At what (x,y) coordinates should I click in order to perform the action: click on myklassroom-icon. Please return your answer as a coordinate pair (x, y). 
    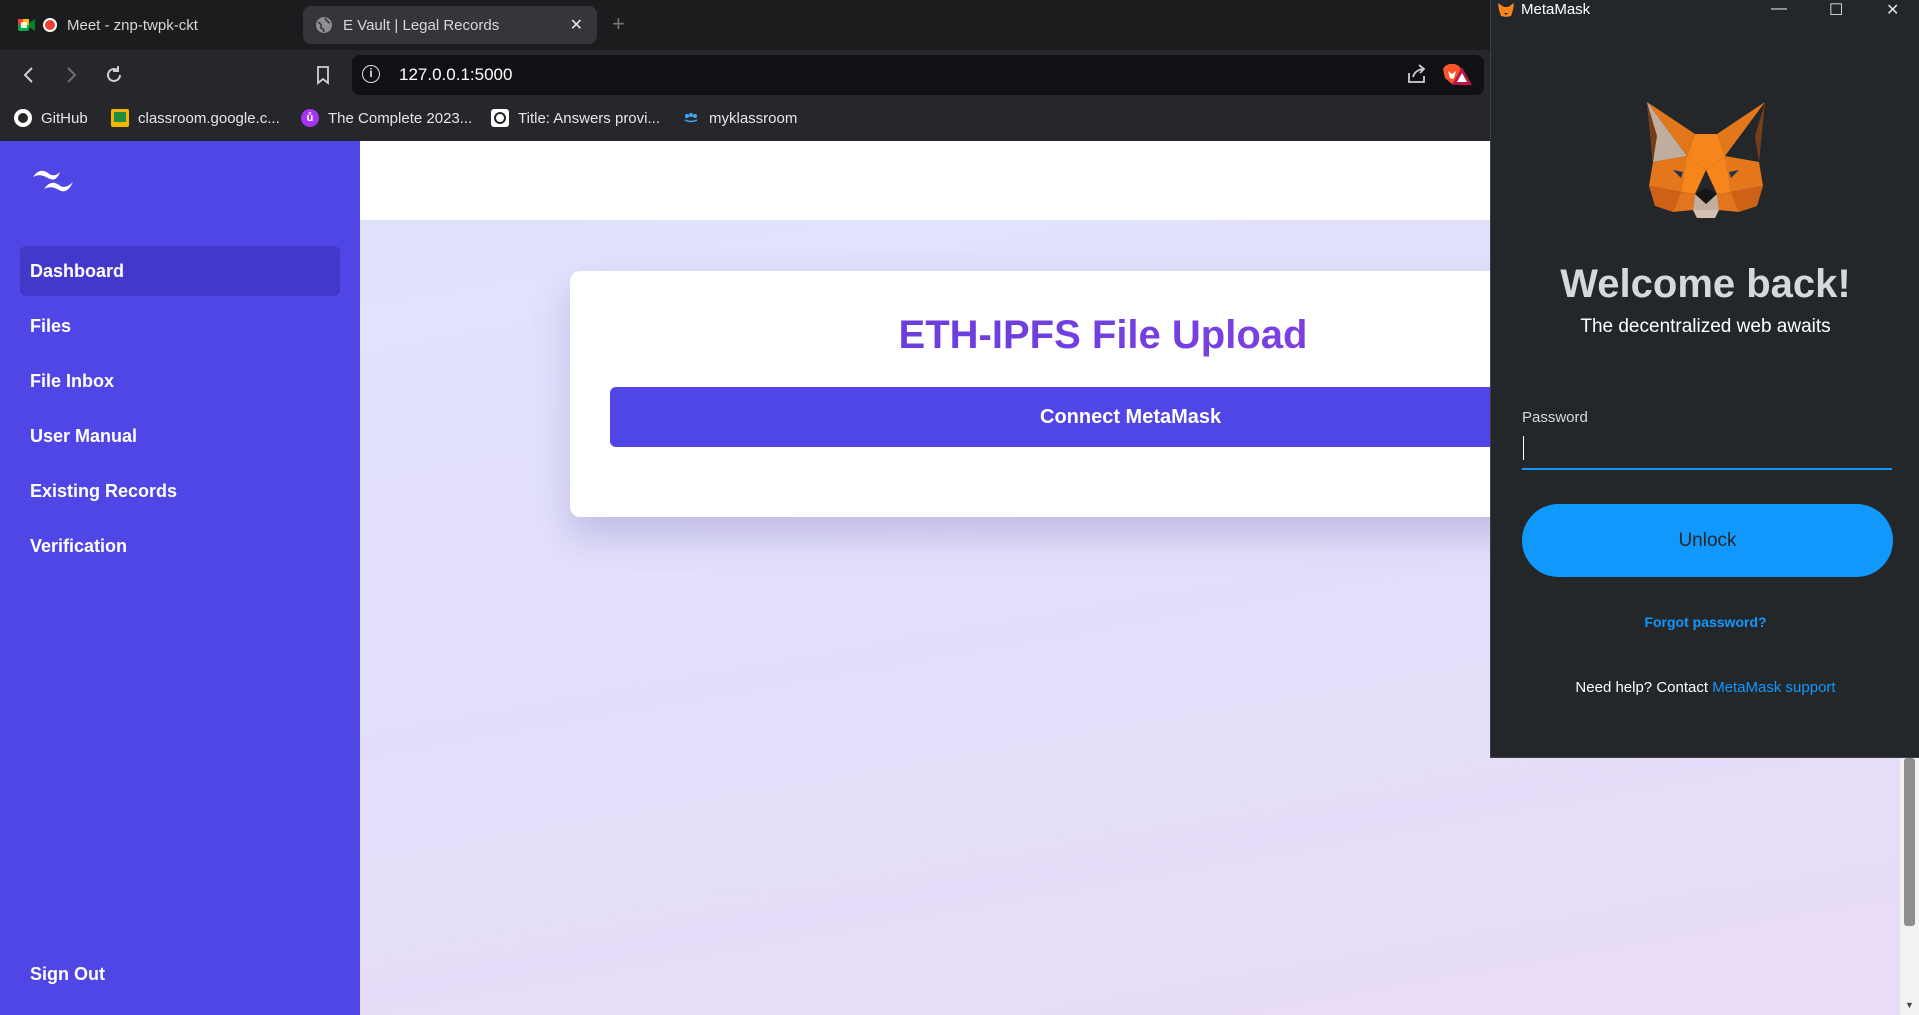
    Looking at the image, I should click on (691, 118).